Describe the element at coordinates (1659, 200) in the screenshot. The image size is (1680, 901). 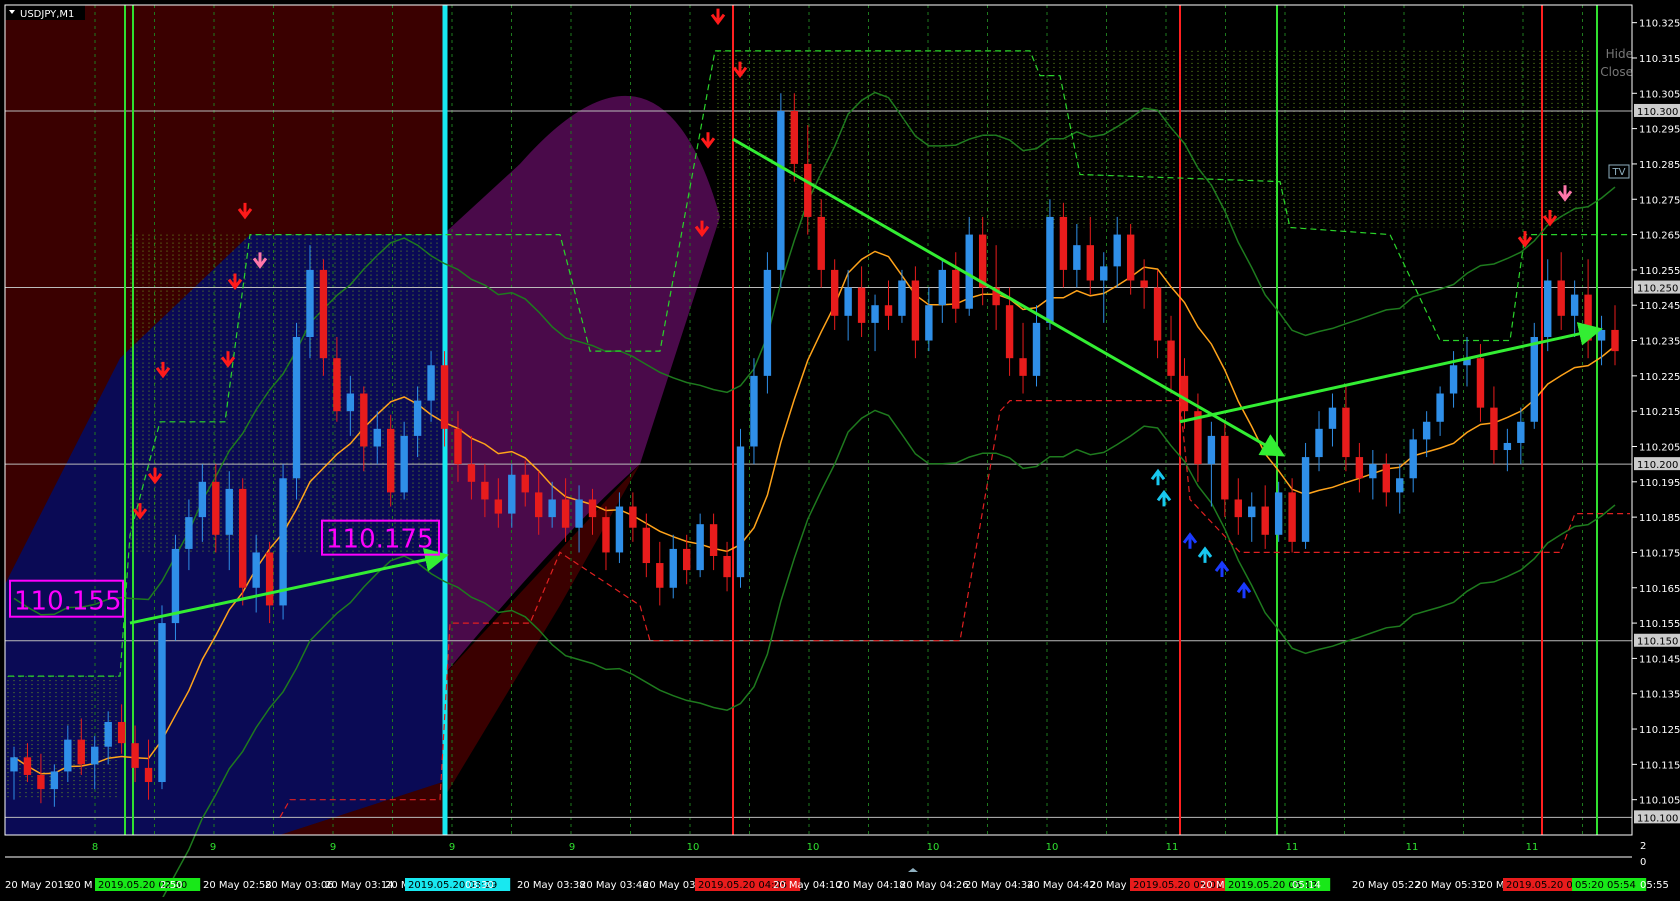
I see `y-tick-label: 110.275` at that location.